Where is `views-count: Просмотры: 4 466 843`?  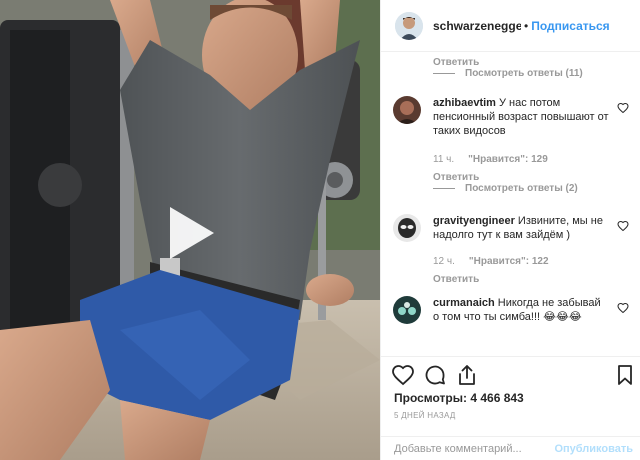 views-count: Просмотры: 4 466 843 is located at coordinates (459, 398).